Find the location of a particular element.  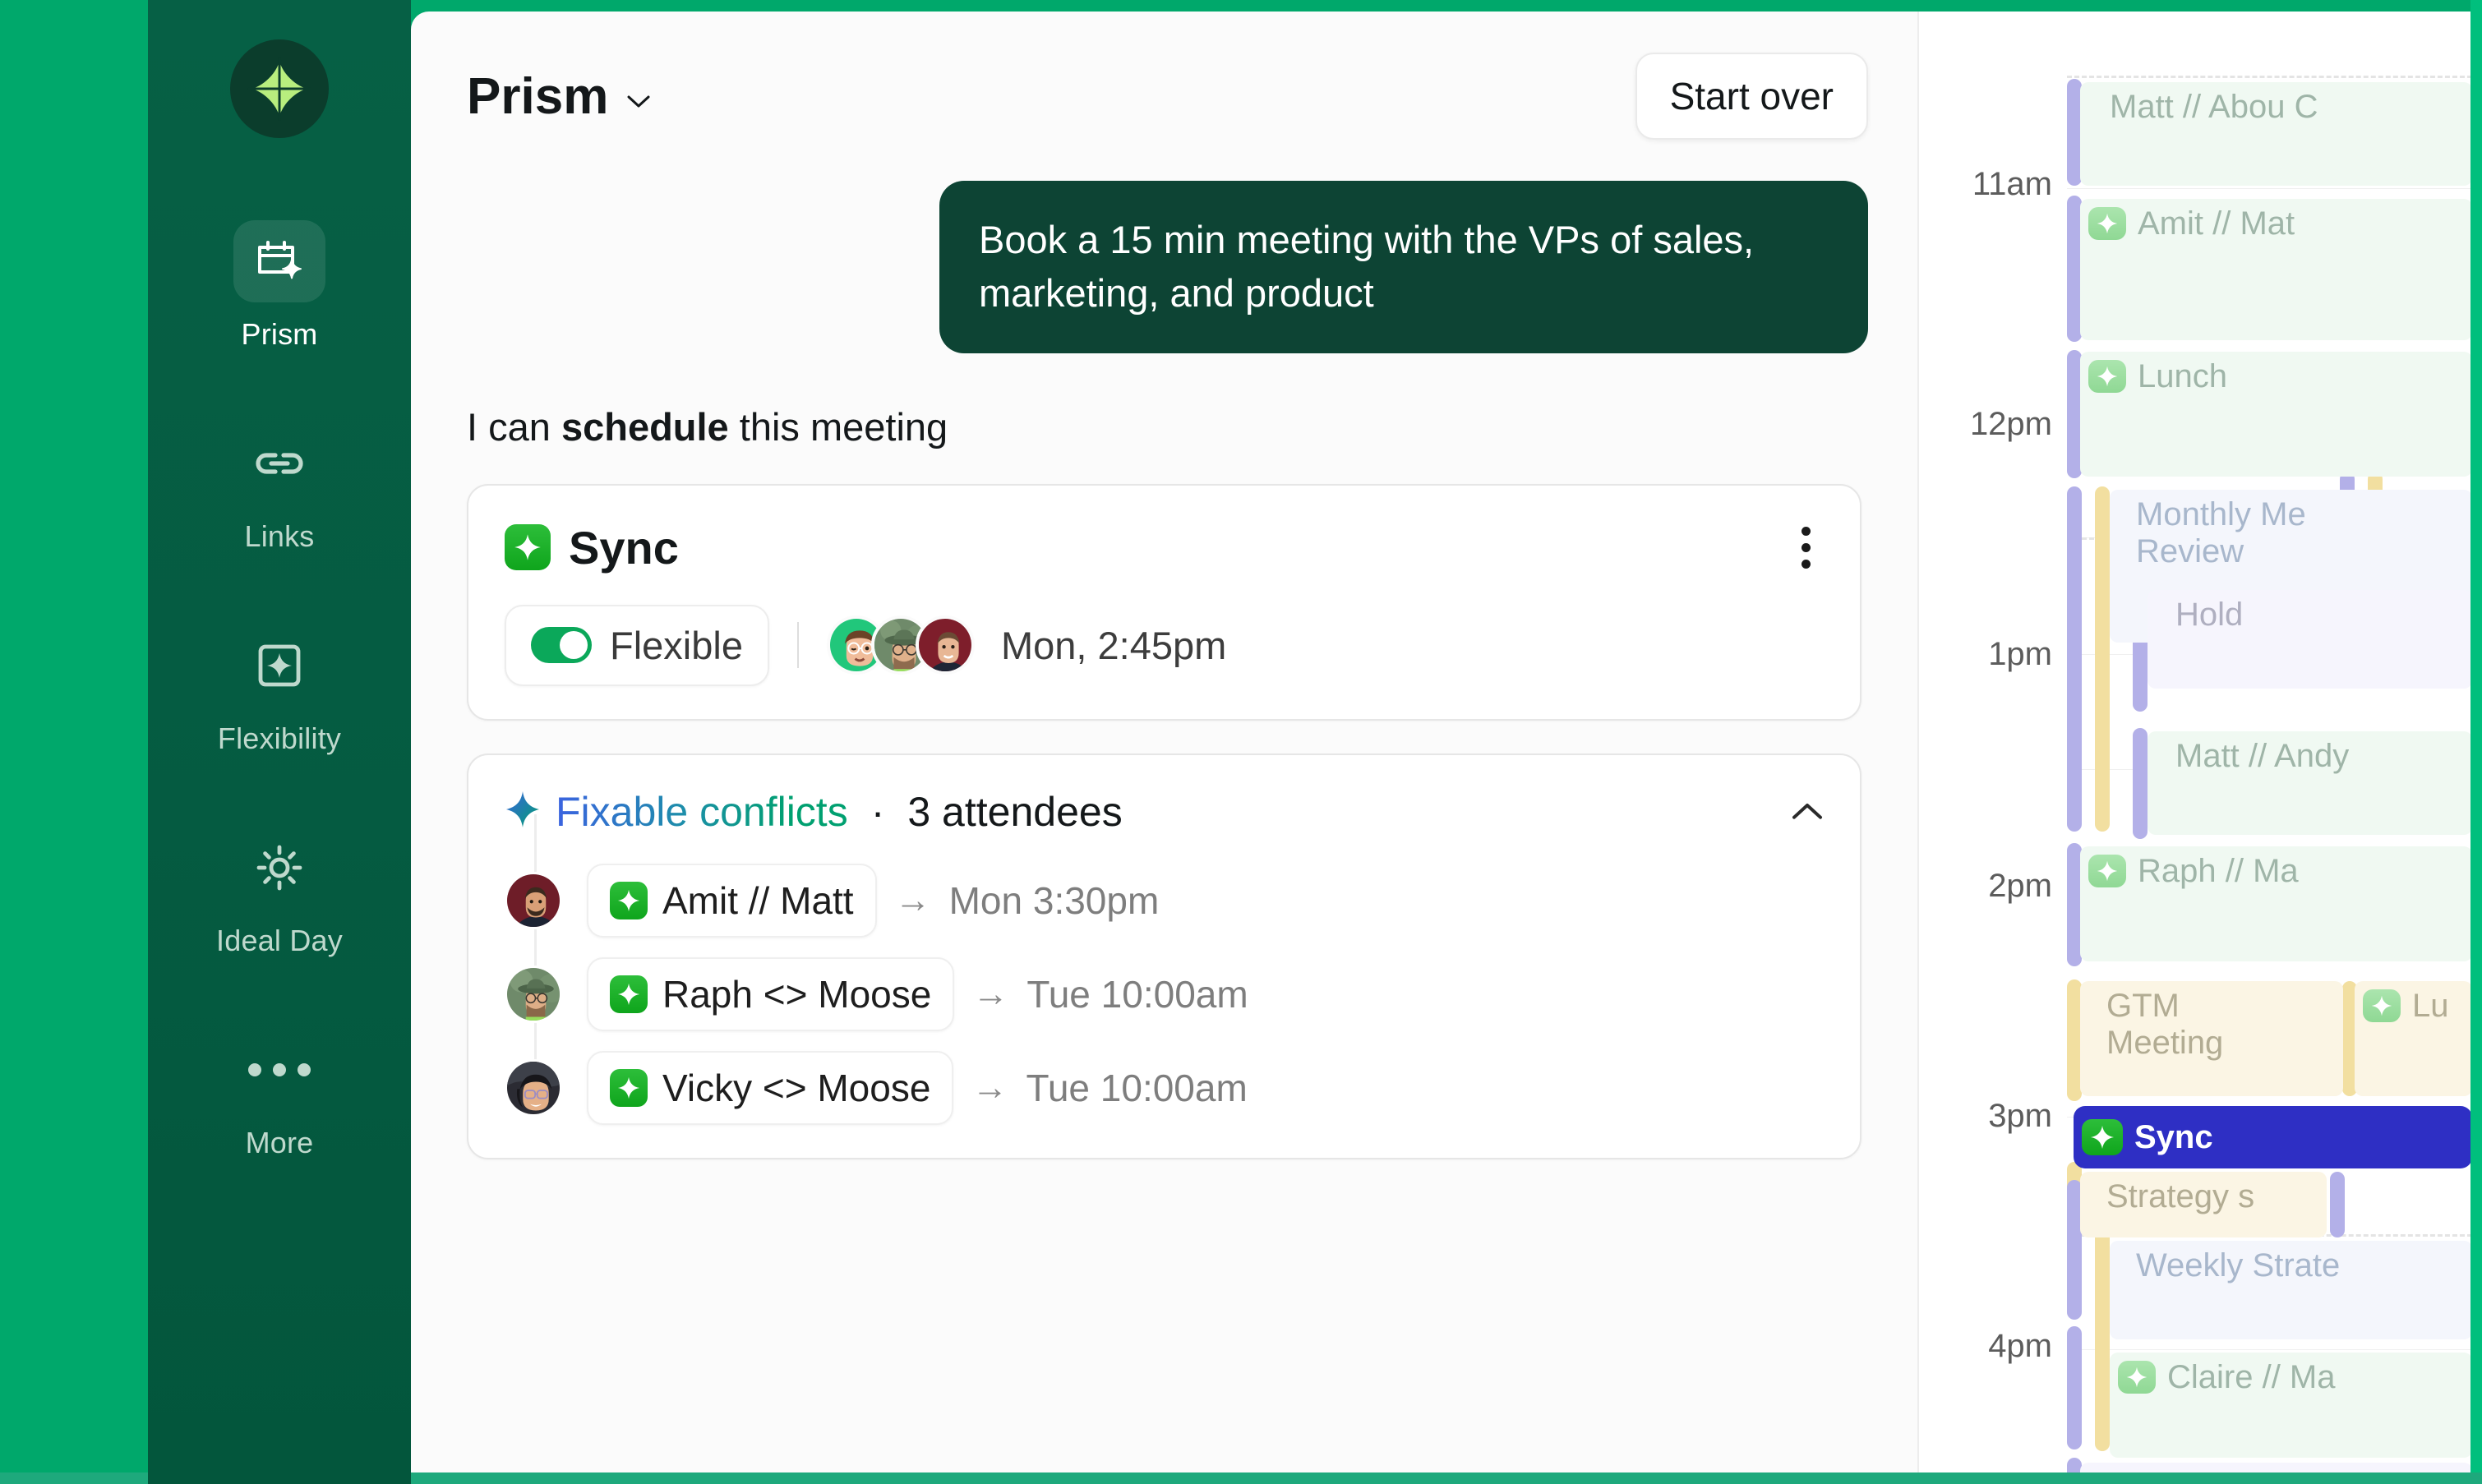

conflicts-header-left: Fixable conflicts · 3 attendees is located at coordinates (814, 812).